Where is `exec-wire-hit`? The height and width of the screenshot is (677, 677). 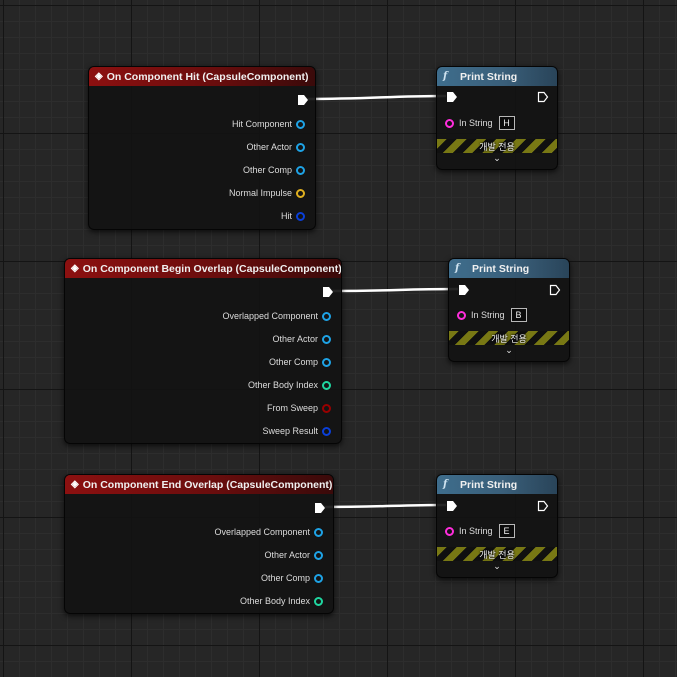
exec-wire-hit is located at coordinates (376, 97).